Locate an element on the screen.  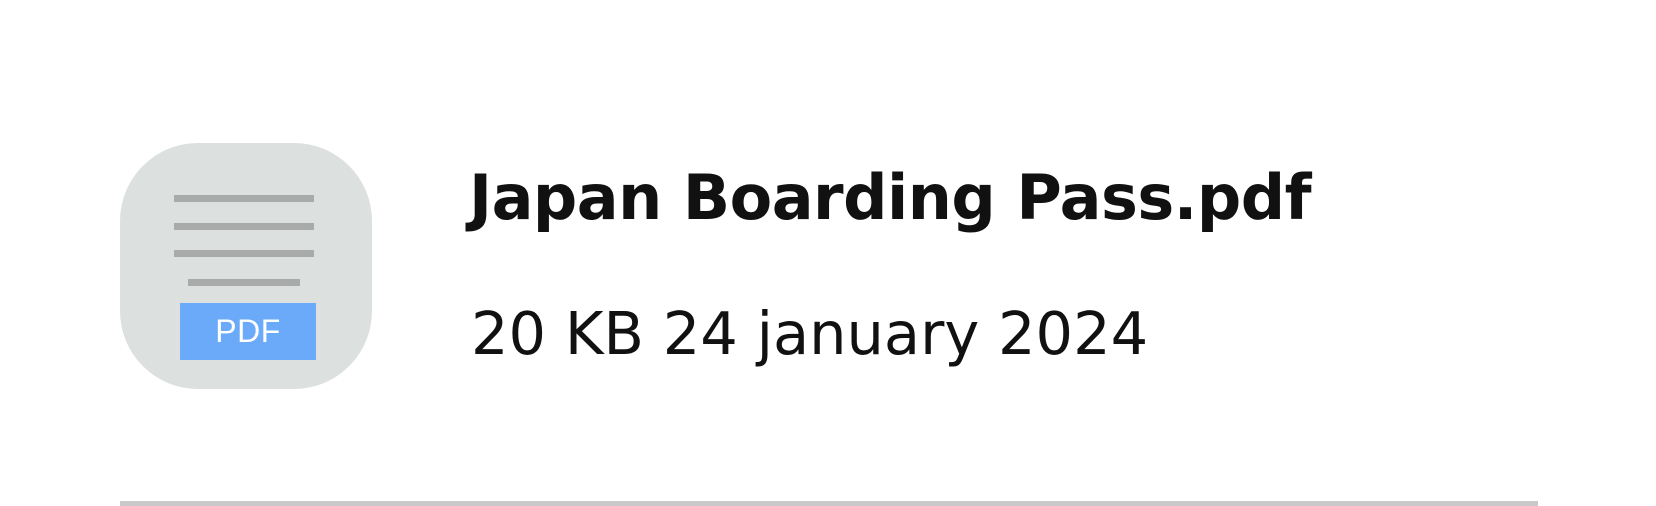
file-name: Japan Boarding Pass.pdf is located at coordinates (890, 197).